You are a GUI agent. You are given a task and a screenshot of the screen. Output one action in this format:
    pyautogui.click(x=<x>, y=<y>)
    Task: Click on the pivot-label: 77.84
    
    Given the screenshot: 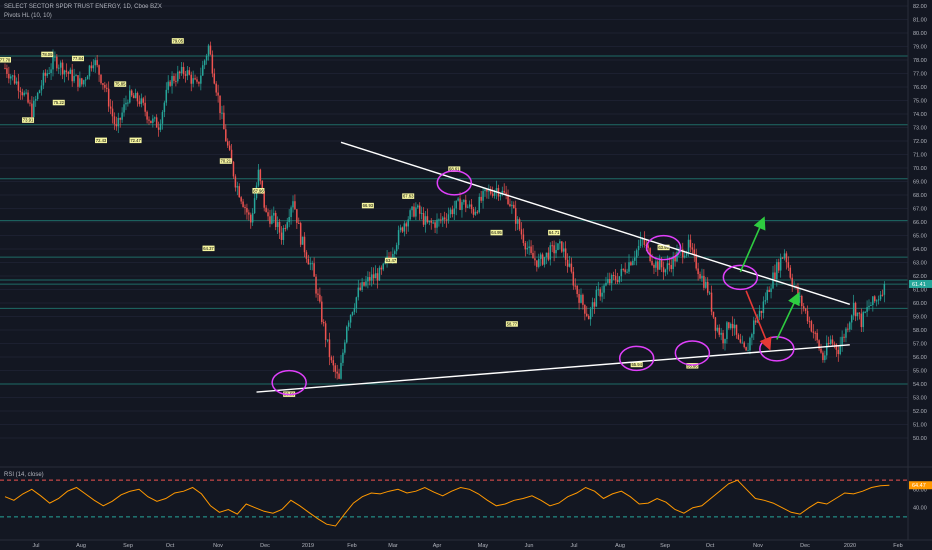 What is the action you would take?
    pyautogui.click(x=77, y=58)
    